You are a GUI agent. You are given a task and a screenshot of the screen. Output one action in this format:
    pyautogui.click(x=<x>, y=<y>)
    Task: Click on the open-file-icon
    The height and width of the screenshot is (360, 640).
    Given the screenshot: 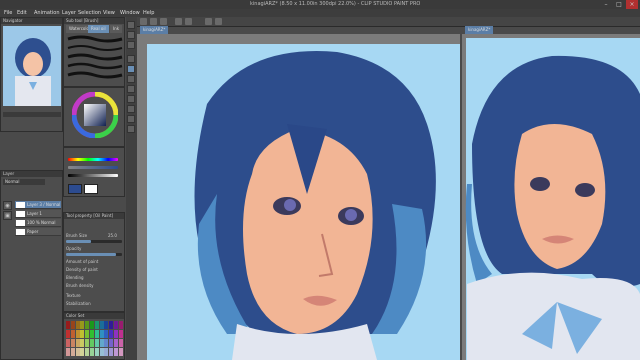 What is the action you would take?
    pyautogui.click(x=153, y=21)
    